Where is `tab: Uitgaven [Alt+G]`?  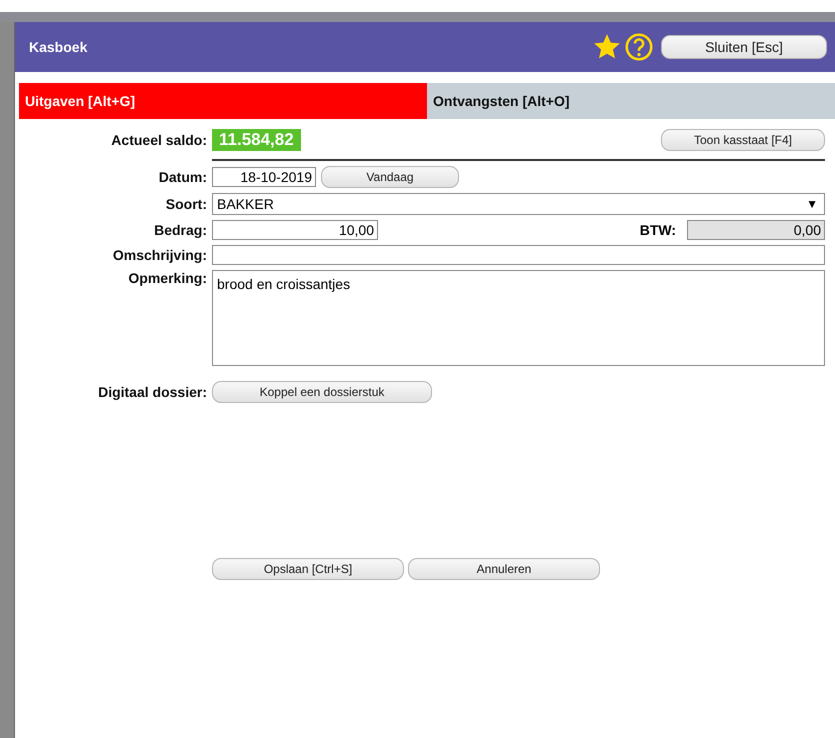 tab: Uitgaven [Alt+G] is located at coordinates (223, 101).